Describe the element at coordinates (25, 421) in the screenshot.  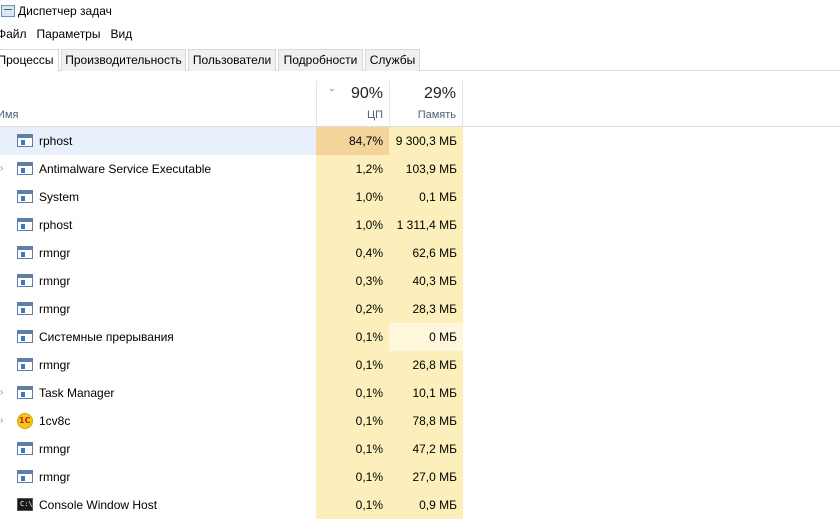
I see `1c-icon` at that location.